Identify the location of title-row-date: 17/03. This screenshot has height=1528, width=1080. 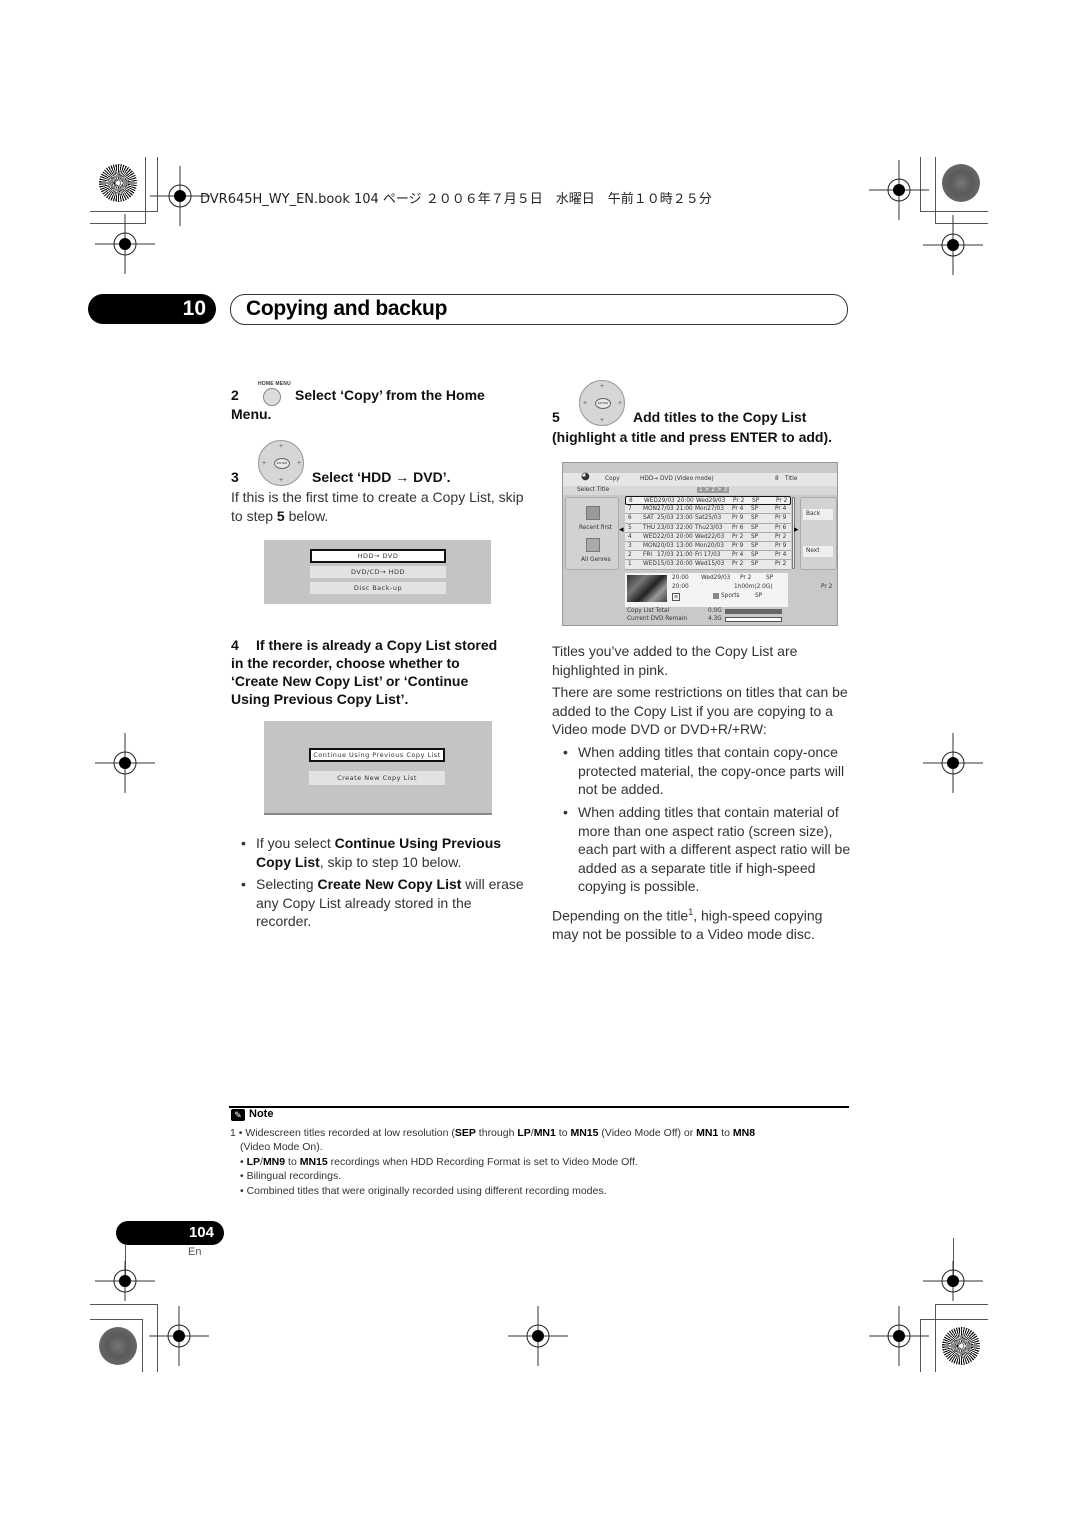
(665, 555).